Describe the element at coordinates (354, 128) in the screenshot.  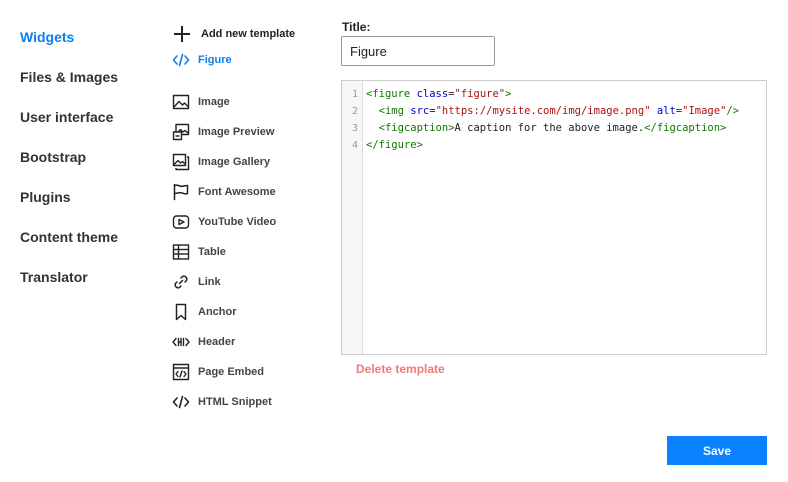
I see `line-number: 3` at that location.